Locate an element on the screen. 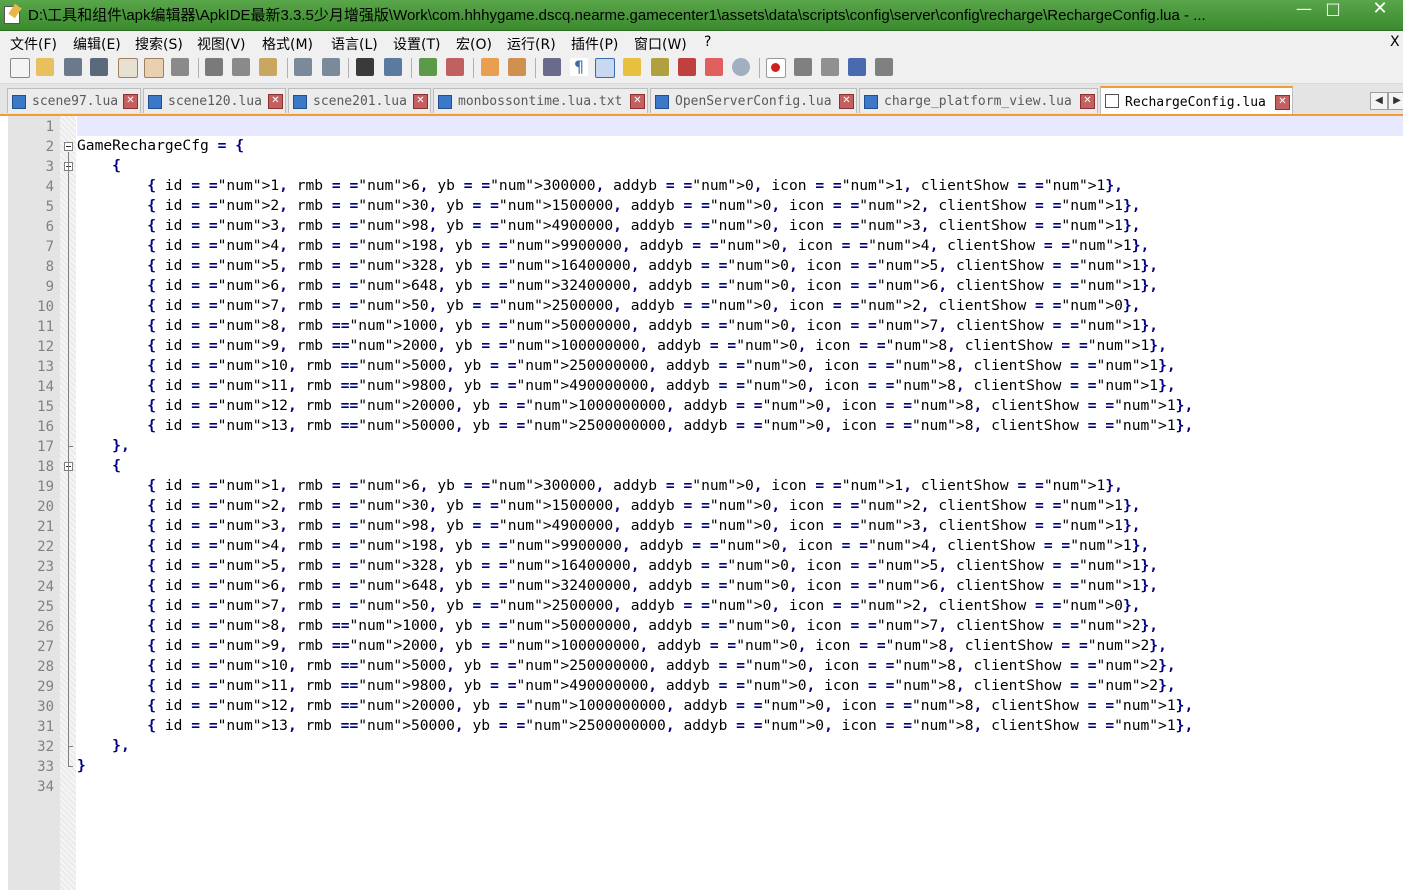 This screenshot has width=1403, height=890. doc-map-icon is located at coordinates (660, 67).